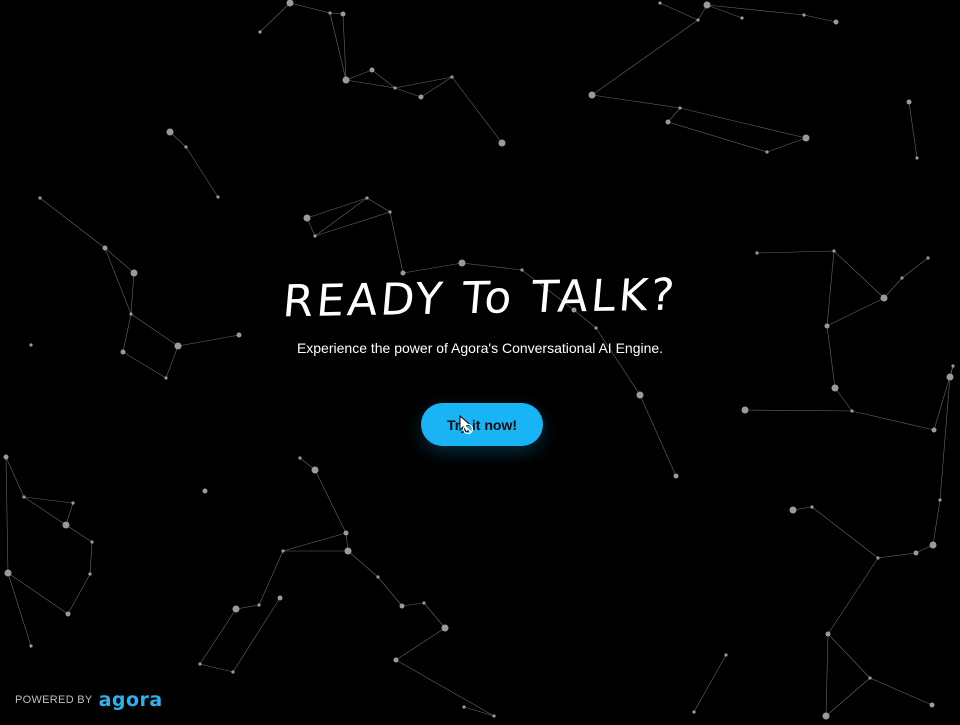 The image size is (960, 725). Describe the element at coordinates (131, 700) in the screenshot. I see `agora-logo: agora` at that location.